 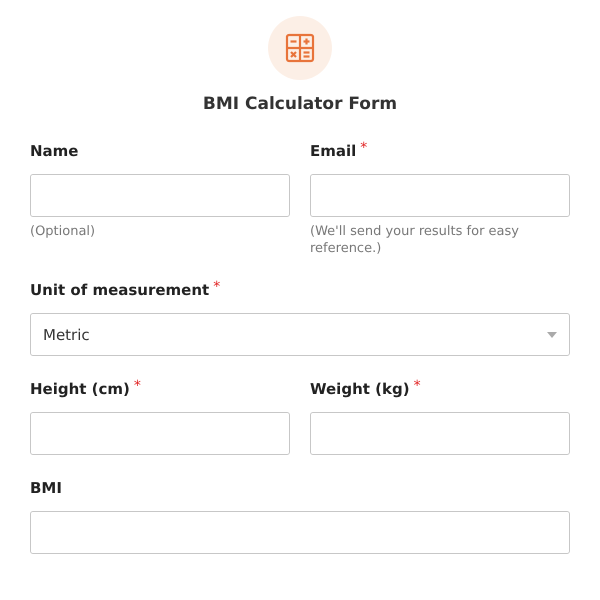 I want to click on help-text: (Optional), so click(x=63, y=231).